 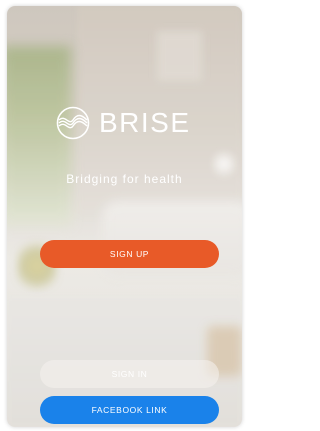 I want to click on facebook-link-button: FACEBOOK LINK, so click(x=129, y=410).